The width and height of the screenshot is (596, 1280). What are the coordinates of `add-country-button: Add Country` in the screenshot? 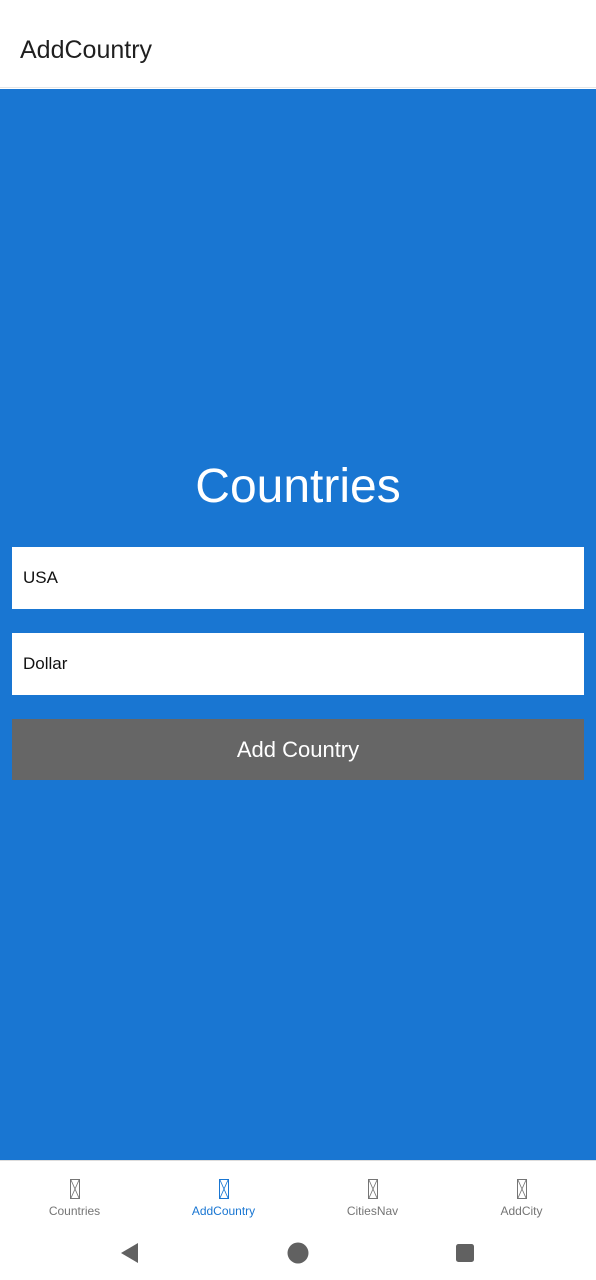 It's located at (298, 749).